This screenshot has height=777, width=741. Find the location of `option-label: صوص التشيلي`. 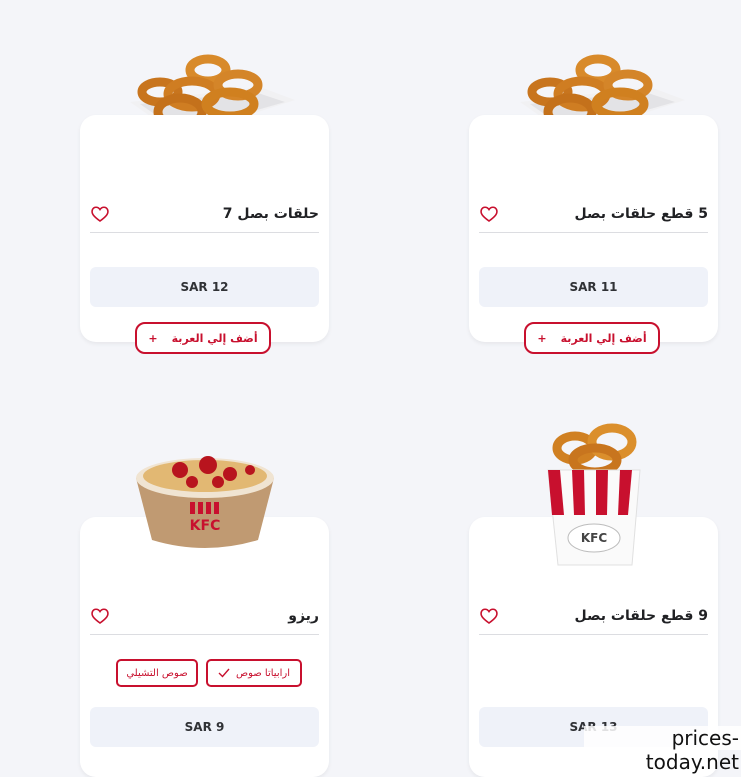

option-label: صوص التشيلي is located at coordinates (157, 673).